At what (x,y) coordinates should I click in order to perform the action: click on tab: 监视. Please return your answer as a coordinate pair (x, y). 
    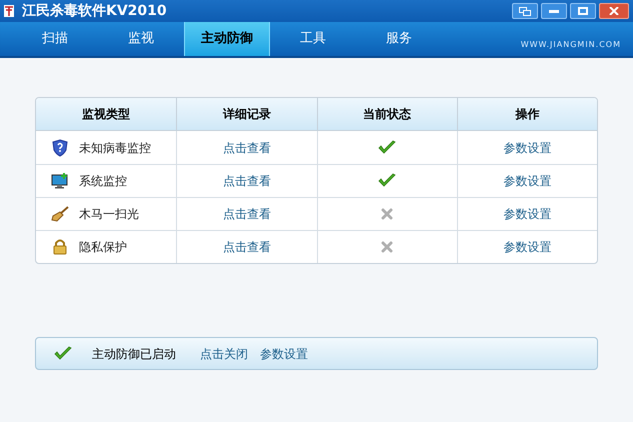
    Looking at the image, I should click on (141, 39).